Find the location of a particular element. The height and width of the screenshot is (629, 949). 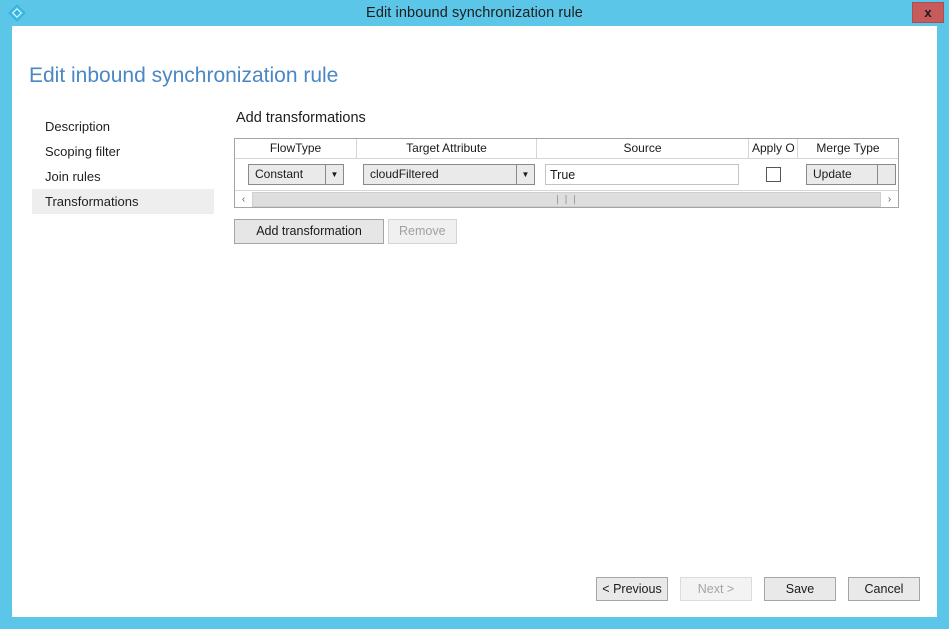

scroll-left-arrow-icon: ‹ is located at coordinates (243, 199).